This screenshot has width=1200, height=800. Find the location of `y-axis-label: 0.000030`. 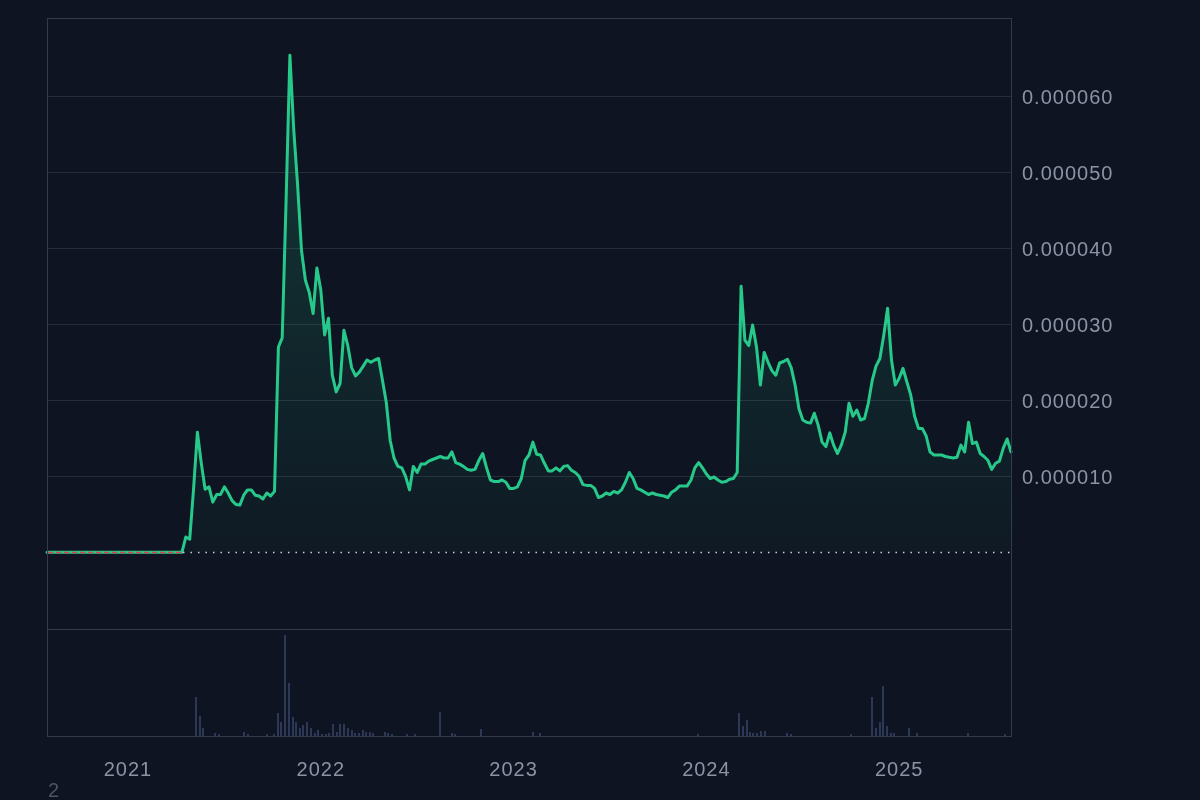

y-axis-label: 0.000030 is located at coordinates (1068, 324).